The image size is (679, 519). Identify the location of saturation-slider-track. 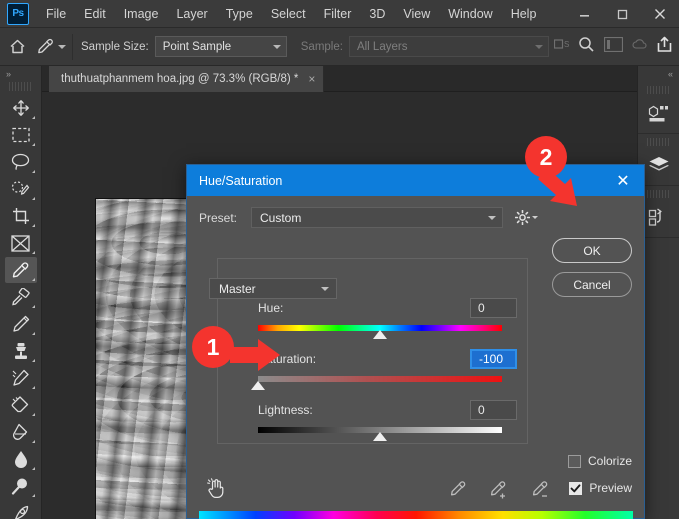
(376, 382).